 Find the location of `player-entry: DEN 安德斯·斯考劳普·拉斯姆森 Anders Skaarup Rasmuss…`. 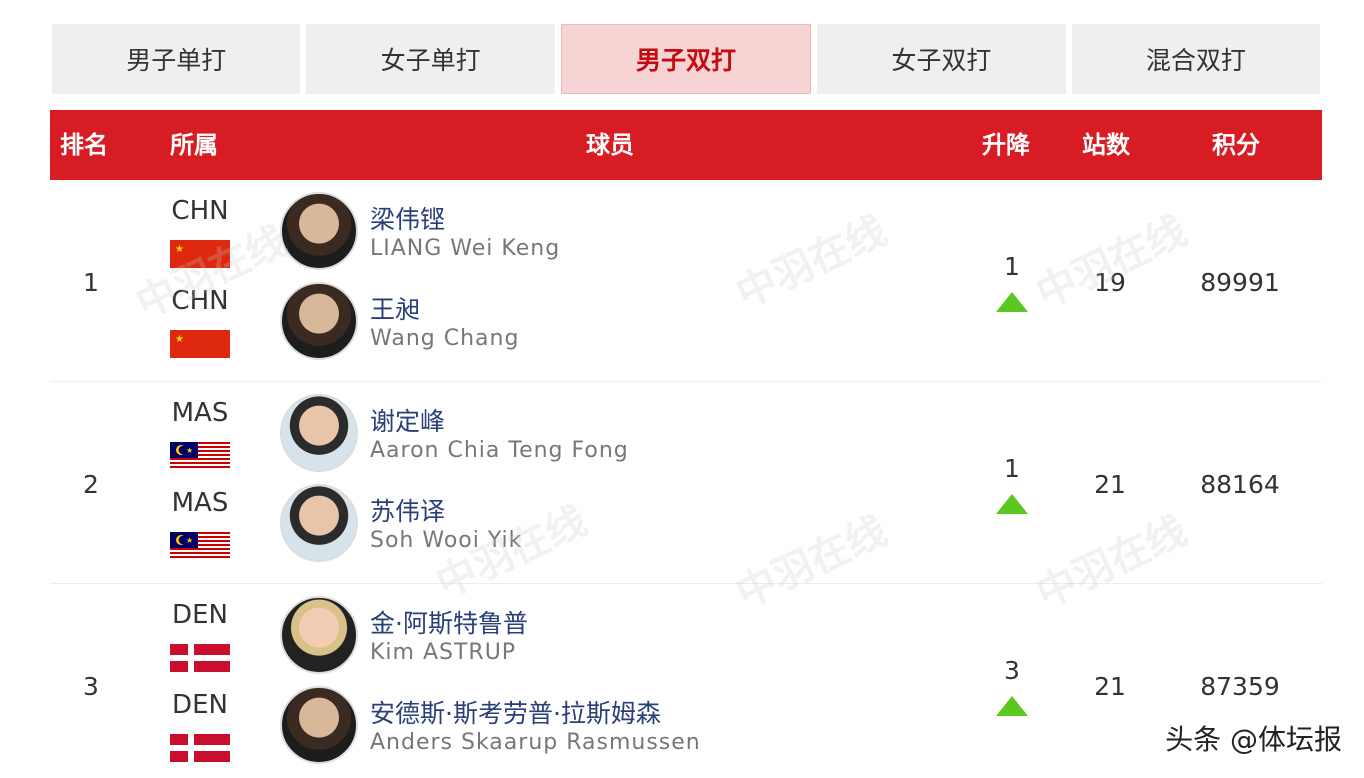

player-entry: DEN 安德斯·斯考劳普·拉斯姆森 Anders Skaarup Rasmuss… is located at coordinates (686, 732).